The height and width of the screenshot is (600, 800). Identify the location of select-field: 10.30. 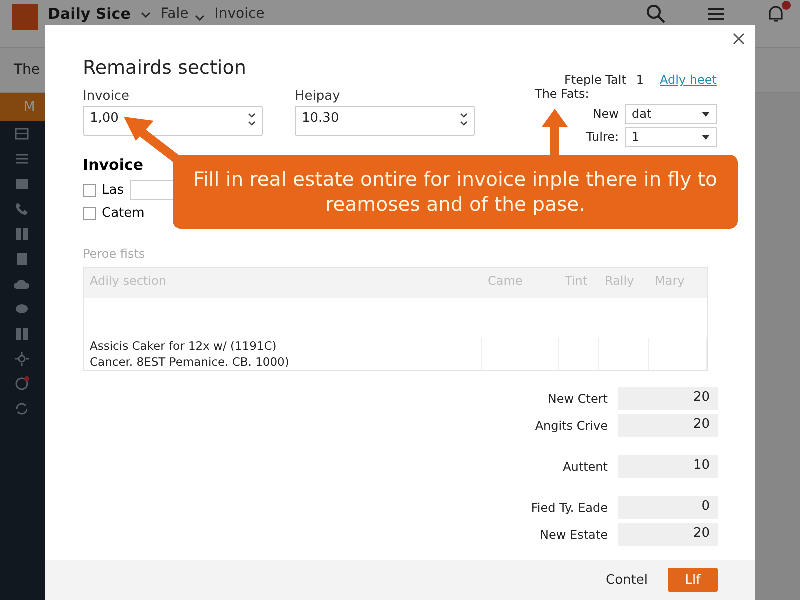
(385, 121).